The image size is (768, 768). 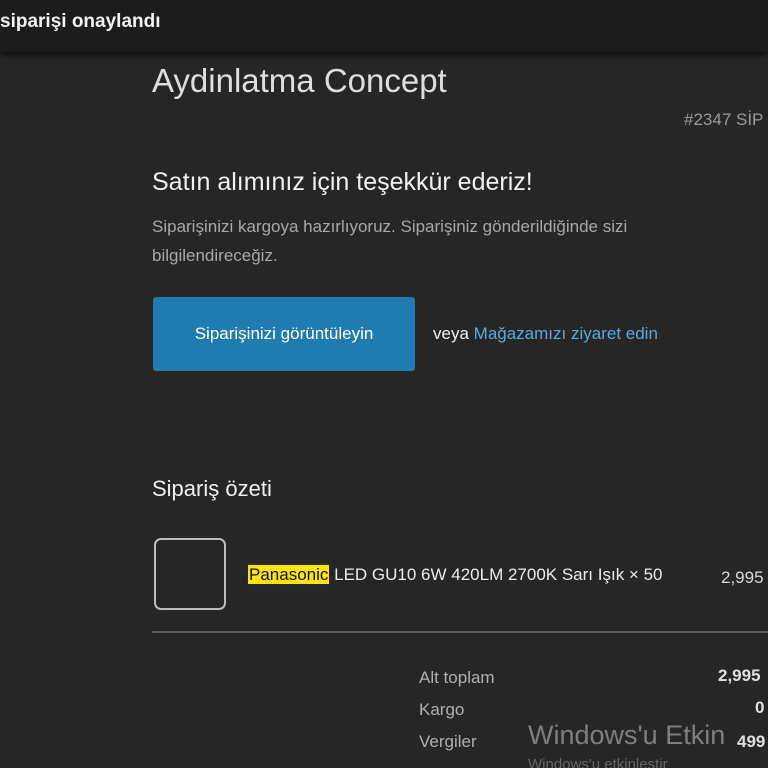 What do you see at coordinates (442, 709) in the screenshot?
I see `shipping-label: Kargo` at bounding box center [442, 709].